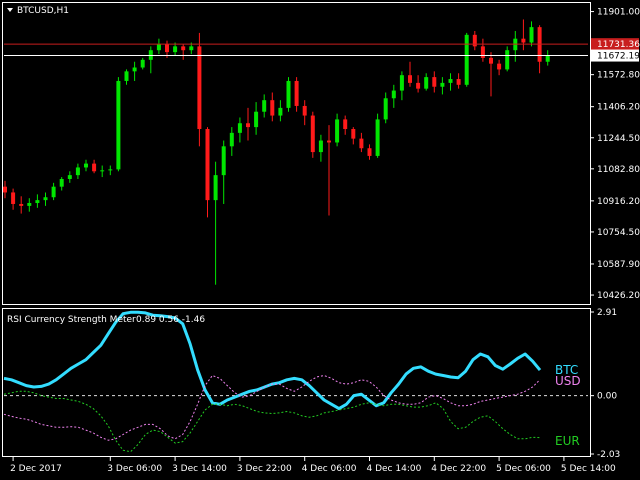 The image size is (640, 480). Describe the element at coordinates (329, 469) in the screenshot. I see `time-tick-label: 4 Dec 06:00` at that location.